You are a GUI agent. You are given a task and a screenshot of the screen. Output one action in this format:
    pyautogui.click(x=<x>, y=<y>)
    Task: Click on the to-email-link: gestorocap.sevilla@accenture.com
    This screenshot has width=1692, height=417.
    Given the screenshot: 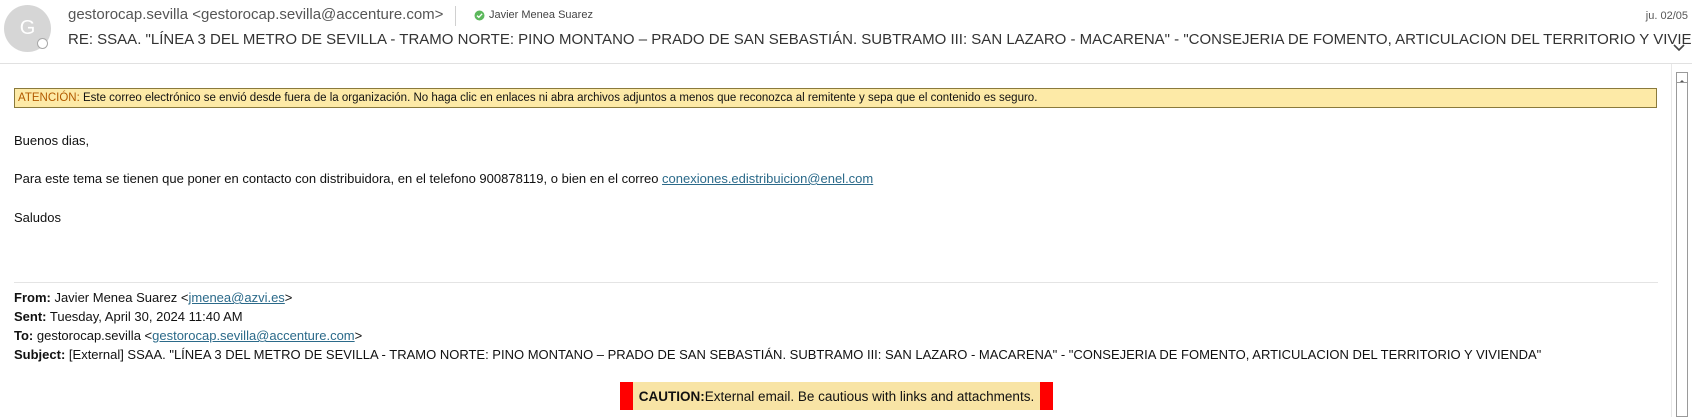 What is the action you would take?
    pyautogui.click(x=253, y=335)
    